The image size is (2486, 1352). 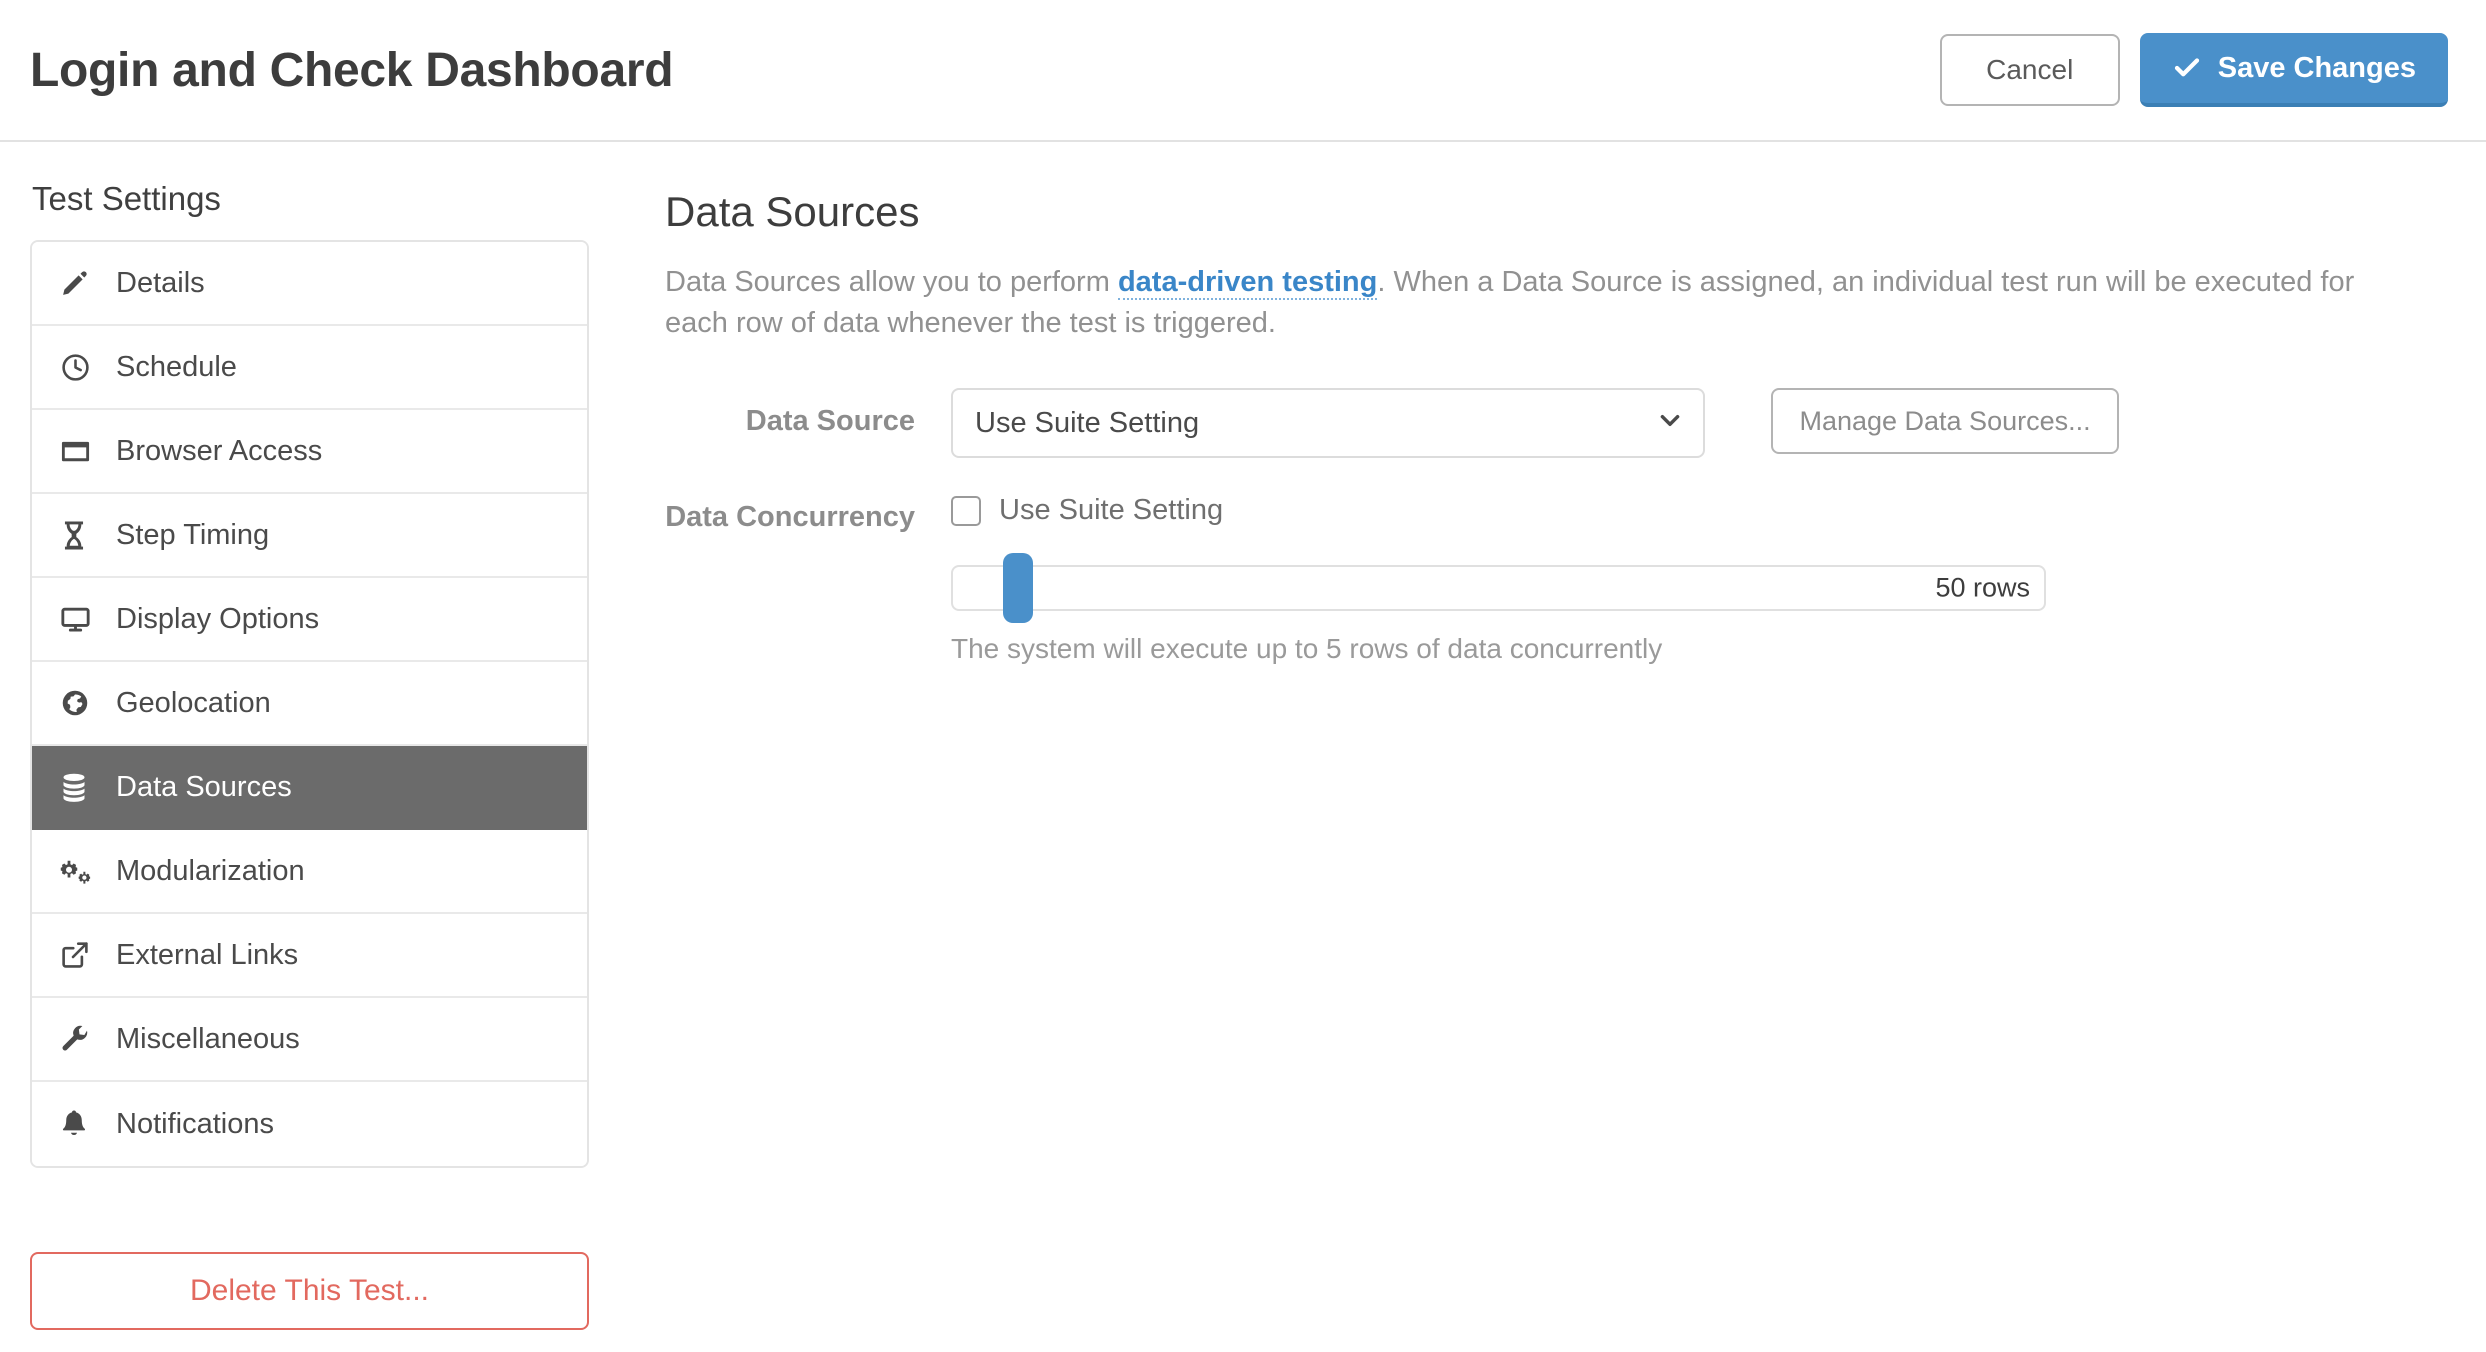 What do you see at coordinates (82, 619) in the screenshot?
I see `desktop-monitor-icon` at bounding box center [82, 619].